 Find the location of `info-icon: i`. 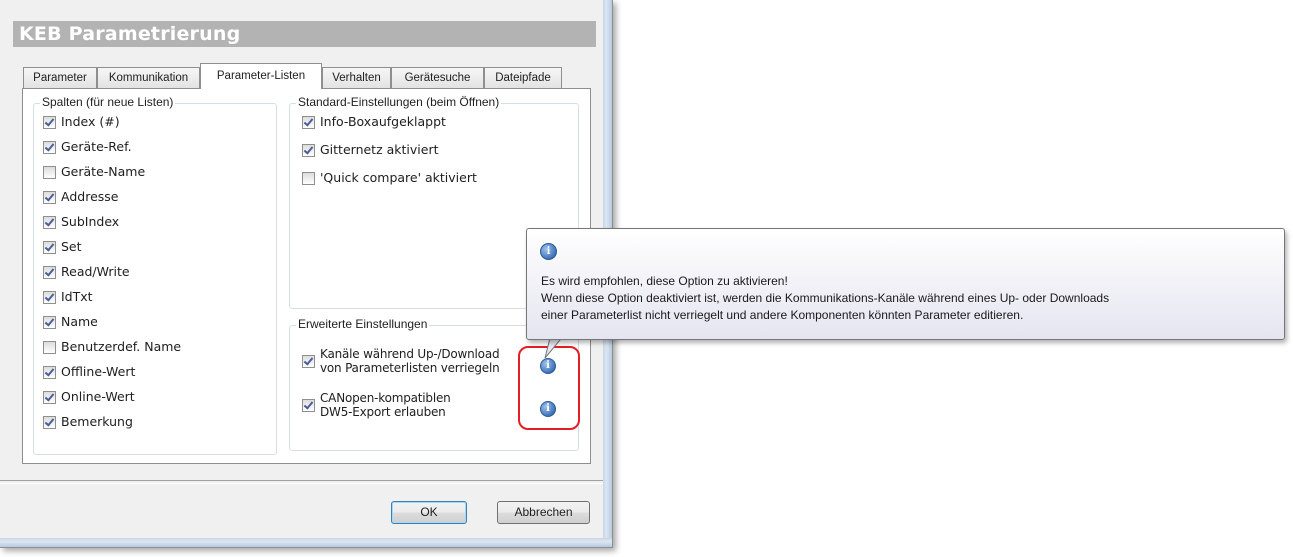

info-icon: i is located at coordinates (548, 251).